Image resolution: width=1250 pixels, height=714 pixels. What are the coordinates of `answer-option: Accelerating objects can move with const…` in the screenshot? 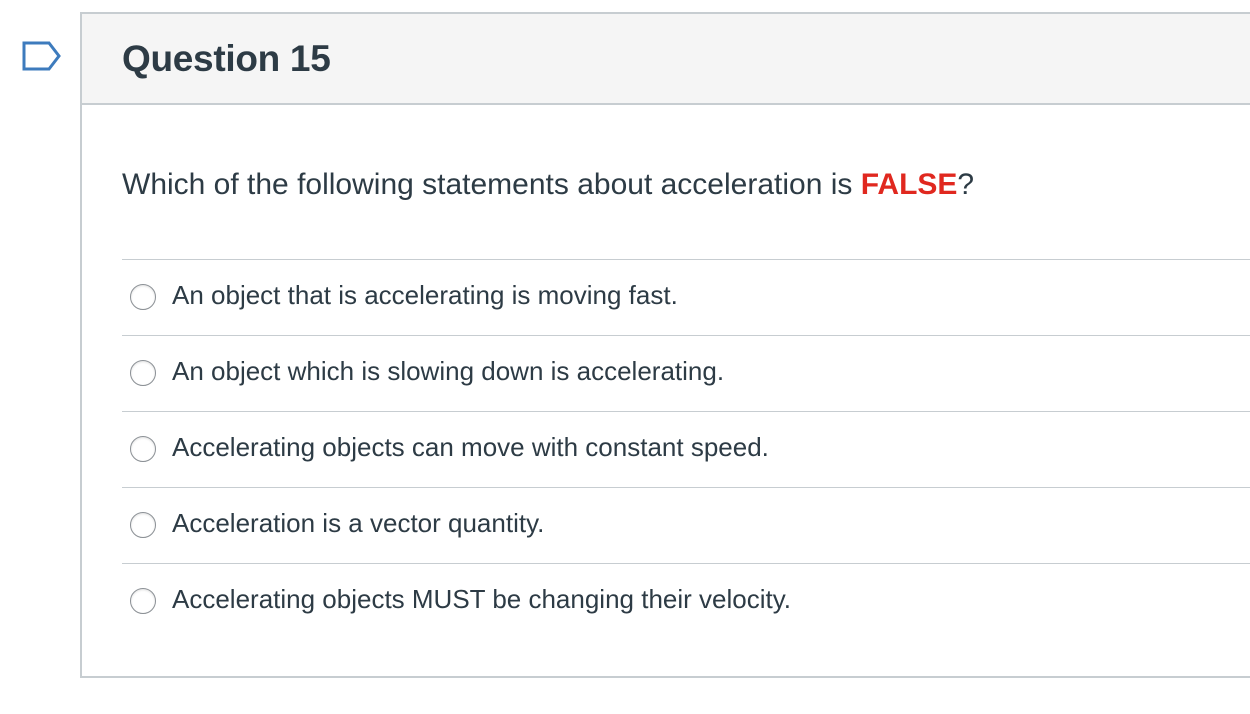 It's located at (686, 450).